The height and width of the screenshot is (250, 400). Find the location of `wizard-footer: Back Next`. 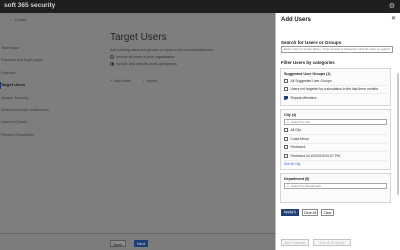

wizard-footer: Back Next is located at coordinates (137, 241).